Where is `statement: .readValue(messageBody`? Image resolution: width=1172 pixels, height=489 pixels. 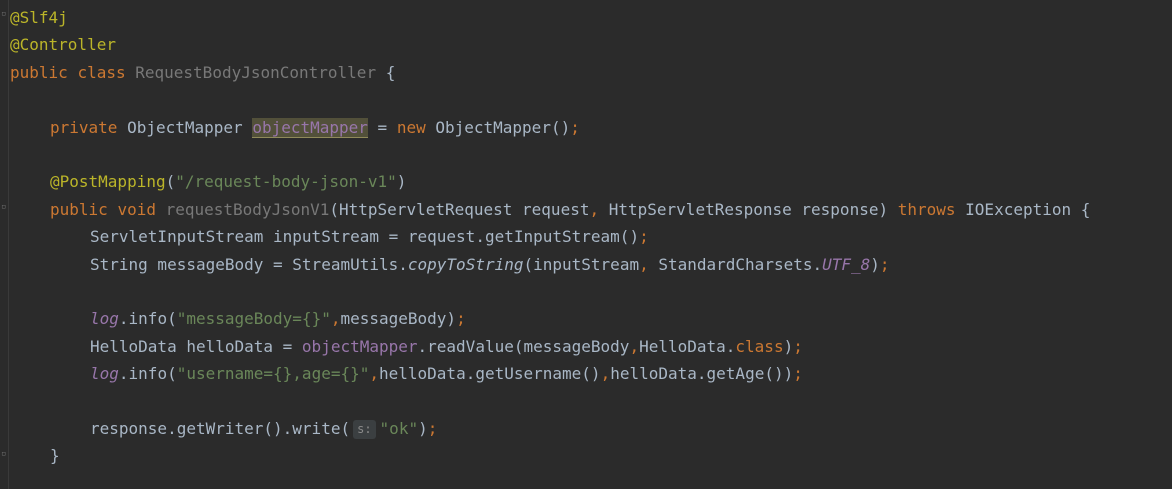 statement: .readValue(messageBody is located at coordinates (523, 346).